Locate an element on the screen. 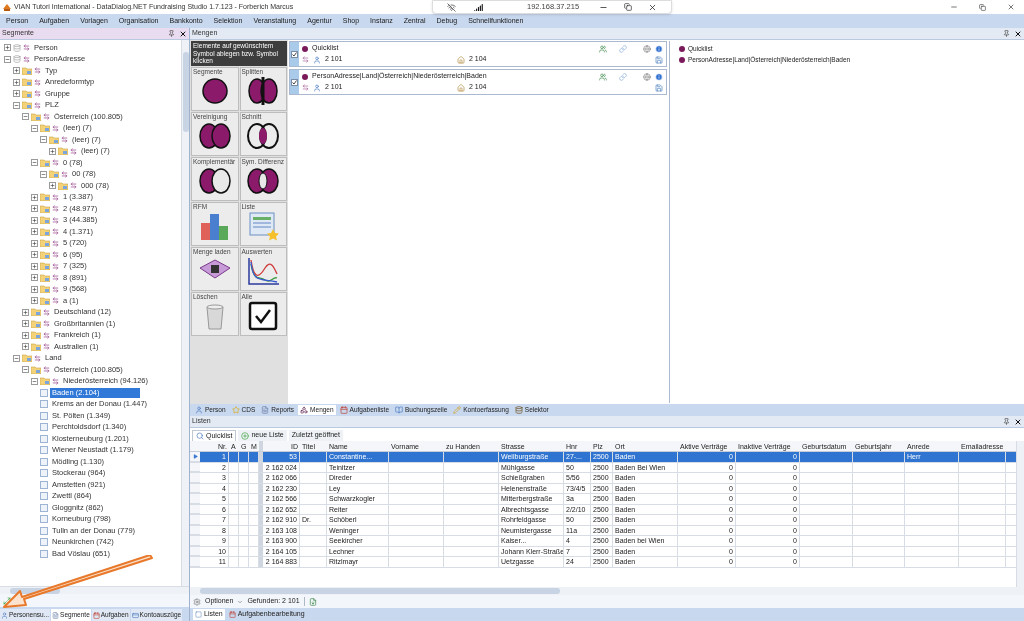  signal-icon is located at coordinates (478, 7).